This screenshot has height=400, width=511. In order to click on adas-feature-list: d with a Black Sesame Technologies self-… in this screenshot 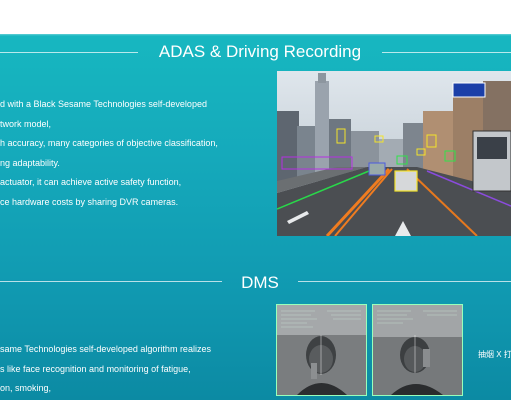, I will do `click(109, 153)`.